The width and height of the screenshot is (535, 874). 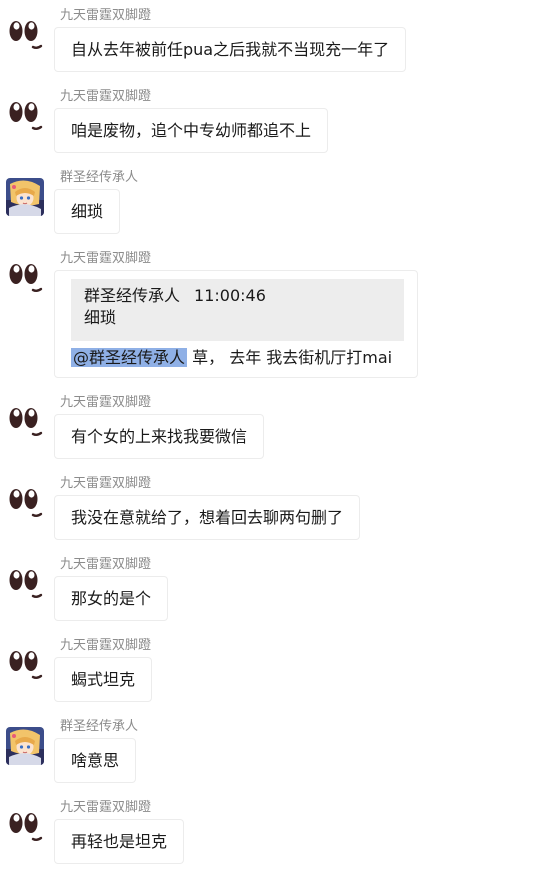 What do you see at coordinates (132, 295) in the screenshot?
I see `quoted-author: 群圣经传承人` at bounding box center [132, 295].